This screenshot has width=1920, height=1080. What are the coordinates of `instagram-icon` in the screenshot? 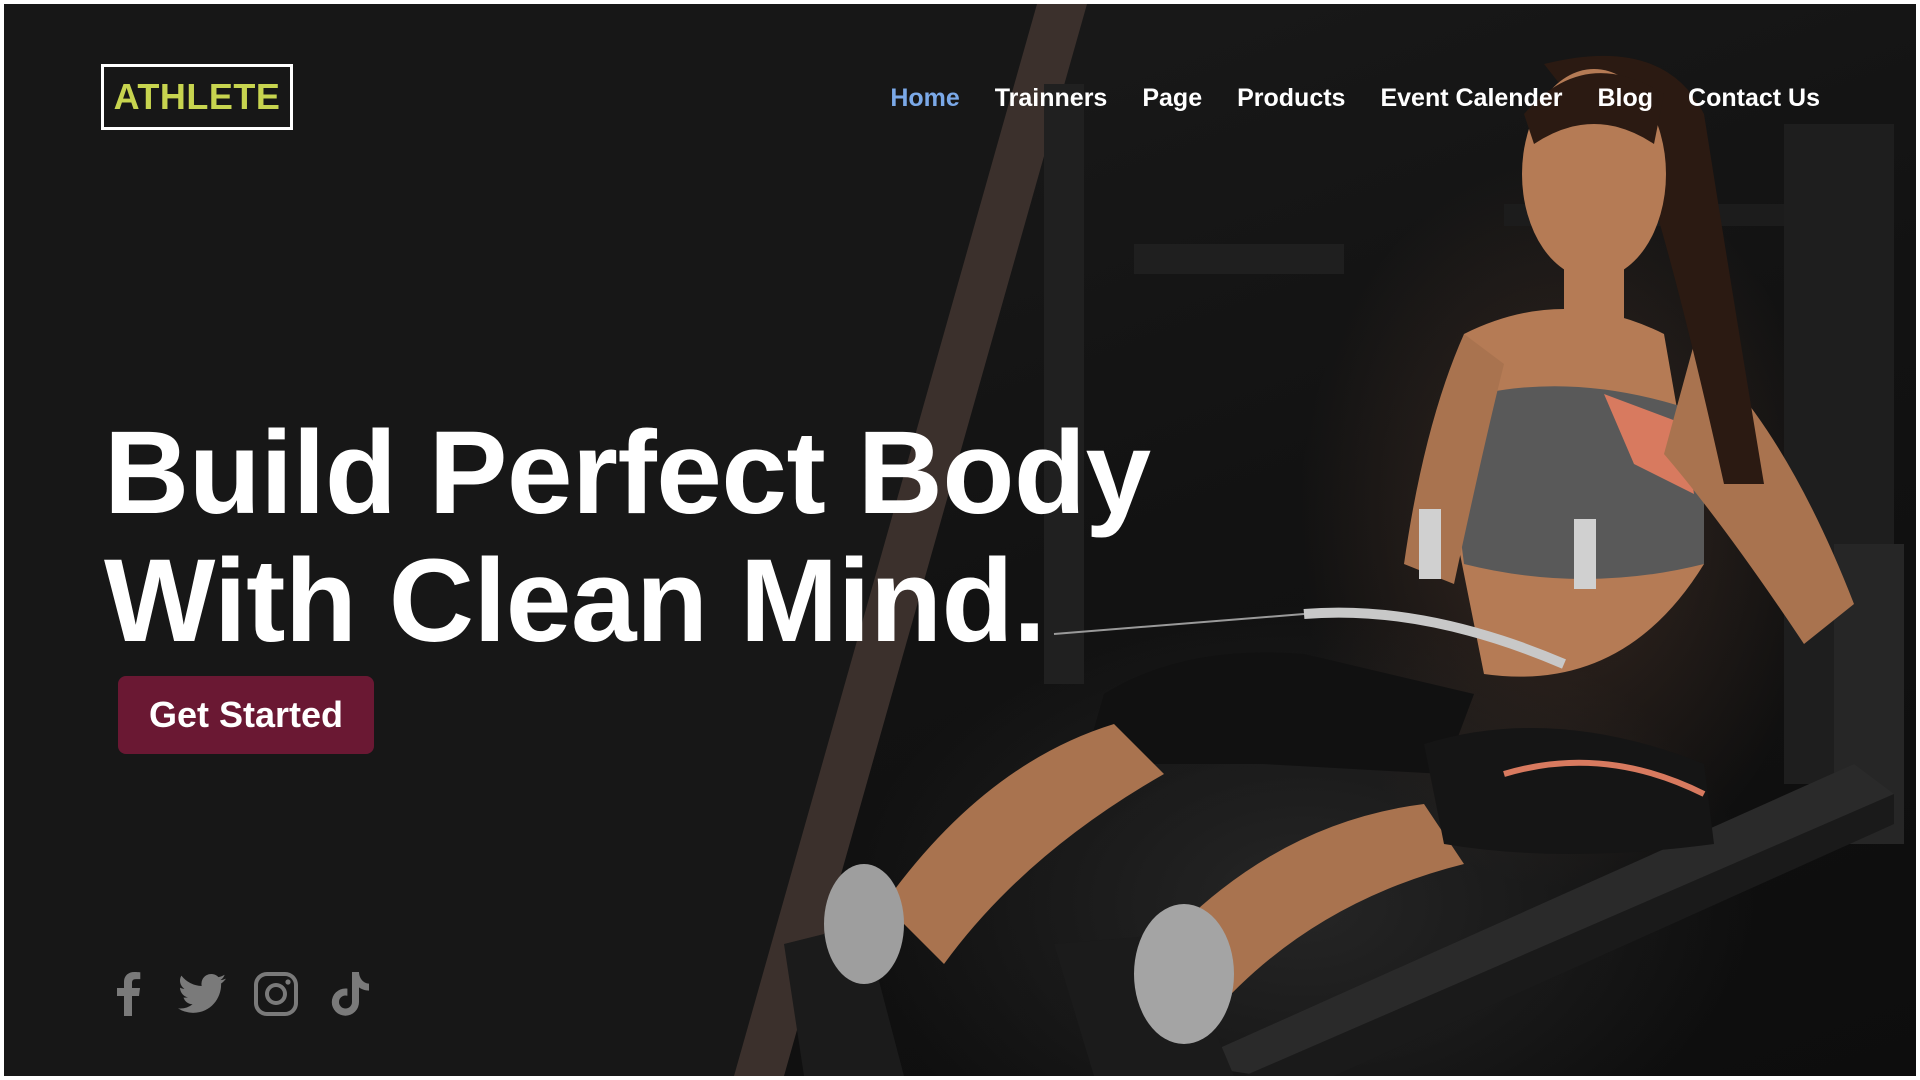 It's located at (276, 994).